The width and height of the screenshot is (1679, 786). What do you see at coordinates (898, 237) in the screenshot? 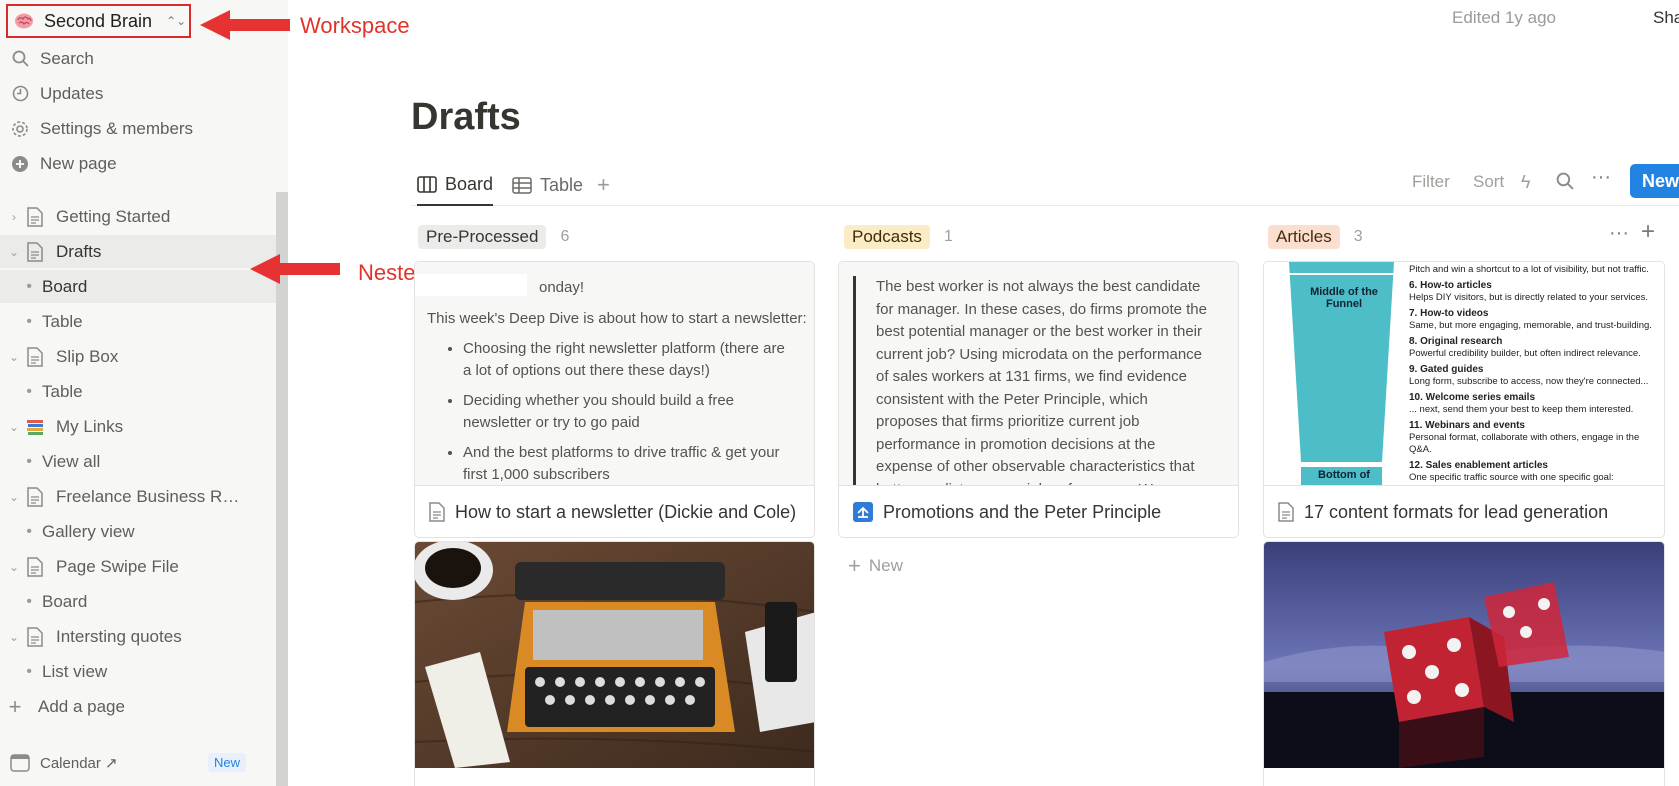
I see `column-header-podcasts: Podcasts 1` at bounding box center [898, 237].